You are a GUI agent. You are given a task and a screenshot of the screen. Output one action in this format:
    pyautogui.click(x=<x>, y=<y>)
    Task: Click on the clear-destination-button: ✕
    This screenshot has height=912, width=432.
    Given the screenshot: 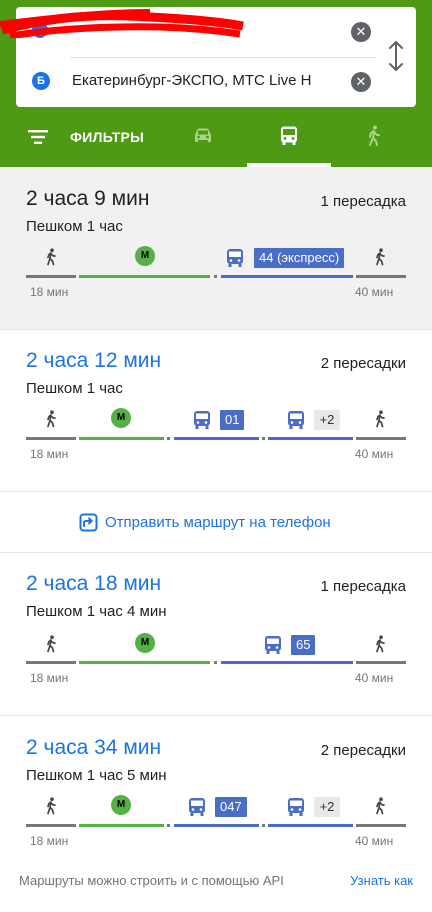 What is the action you would take?
    pyautogui.click(x=361, y=82)
    